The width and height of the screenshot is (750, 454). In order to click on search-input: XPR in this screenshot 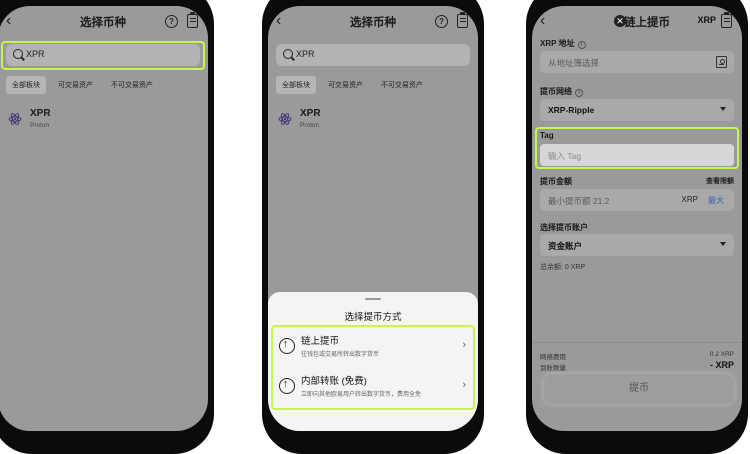, I will do `click(373, 55)`.